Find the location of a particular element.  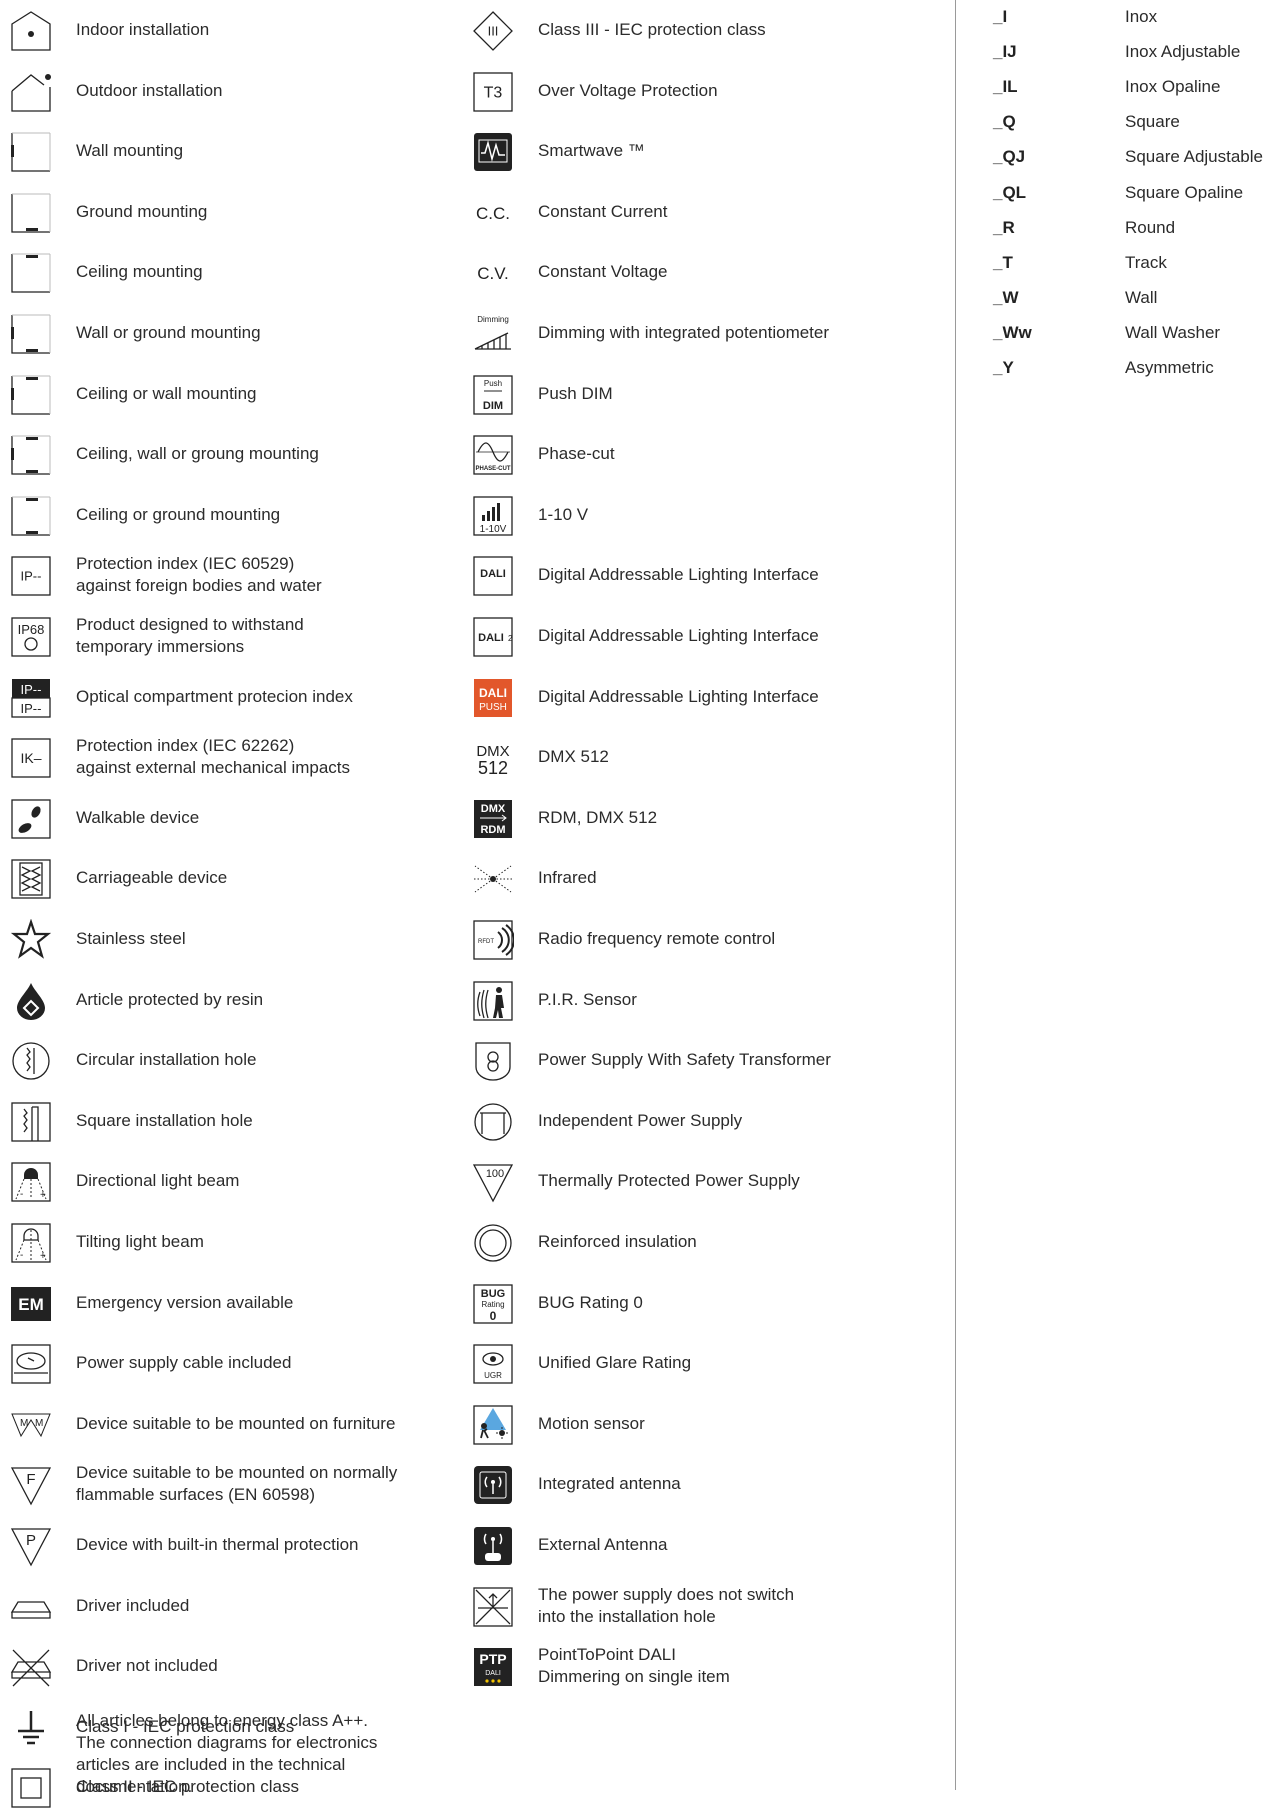

description-line: flammable surfaces (EN 60598) is located at coordinates (196, 1494).